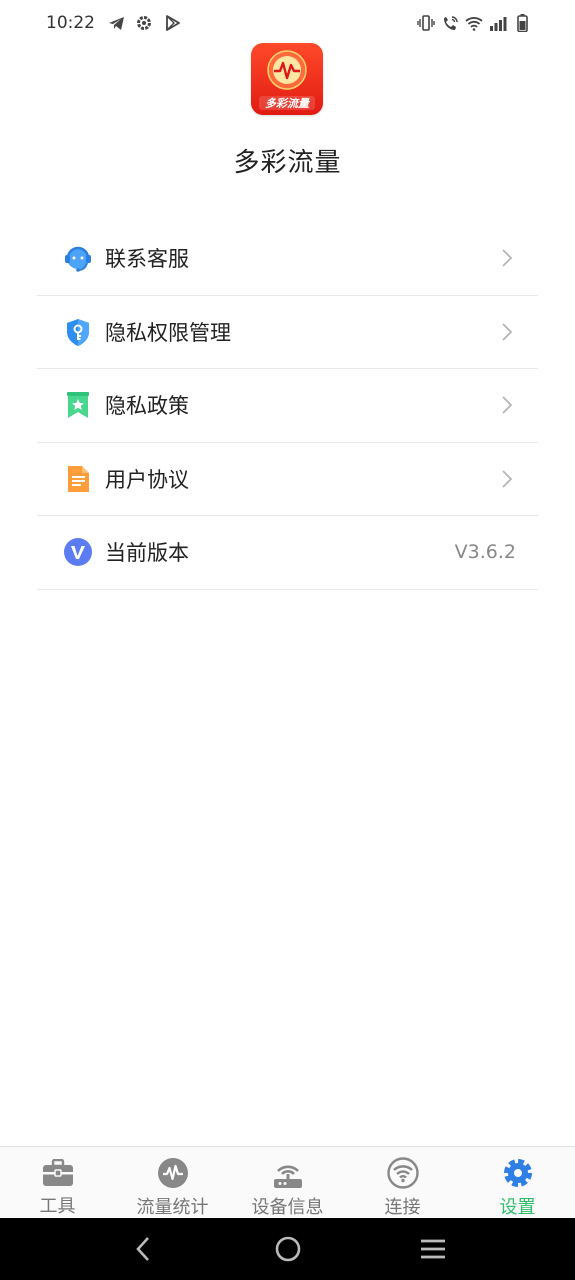 This screenshot has height=1280, width=575. Describe the element at coordinates (402, 1207) in the screenshot. I see `tab-label: 连接` at that location.